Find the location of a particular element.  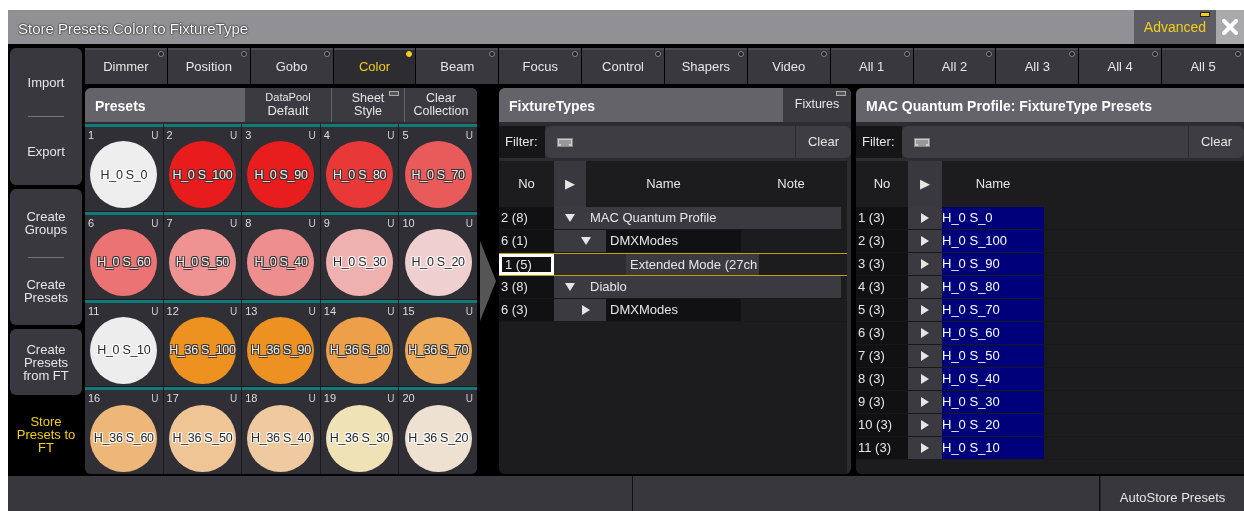

preset-name: H_0 S_20 is located at coordinates (993, 425).